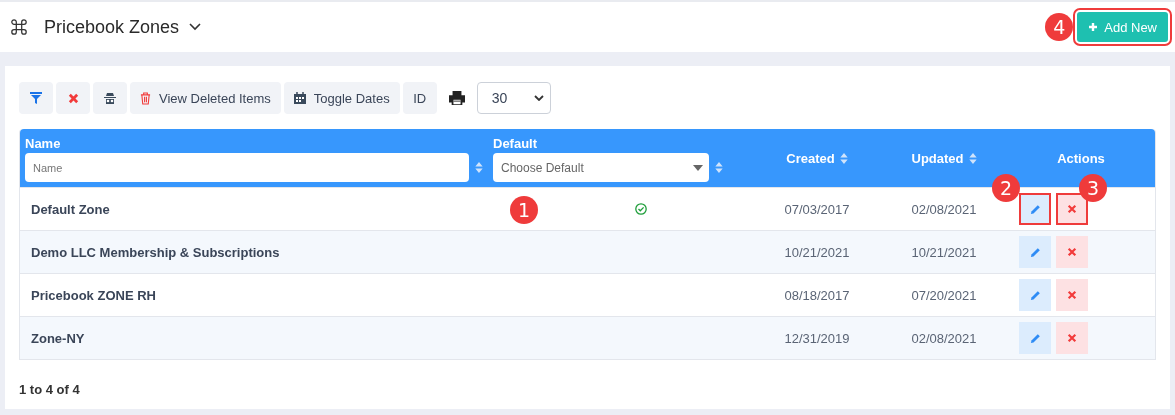  I want to click on updated-date: 10/21/2021, so click(944, 252).